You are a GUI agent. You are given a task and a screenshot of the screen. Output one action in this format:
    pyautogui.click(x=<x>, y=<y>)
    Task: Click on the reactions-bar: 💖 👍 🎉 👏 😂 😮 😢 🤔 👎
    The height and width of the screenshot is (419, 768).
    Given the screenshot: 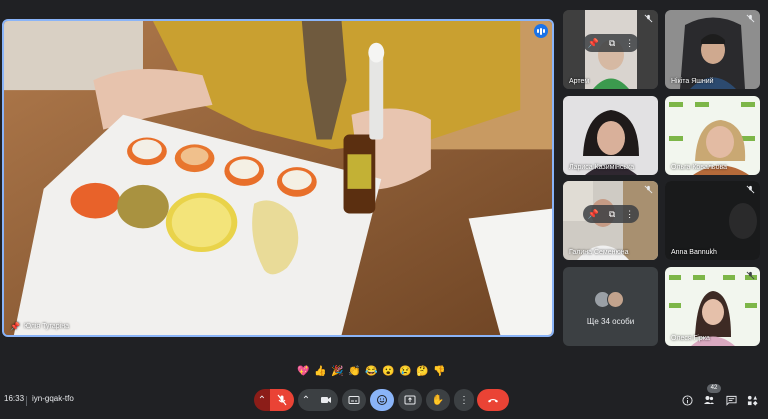 What is the action you would take?
    pyautogui.click(x=371, y=371)
    